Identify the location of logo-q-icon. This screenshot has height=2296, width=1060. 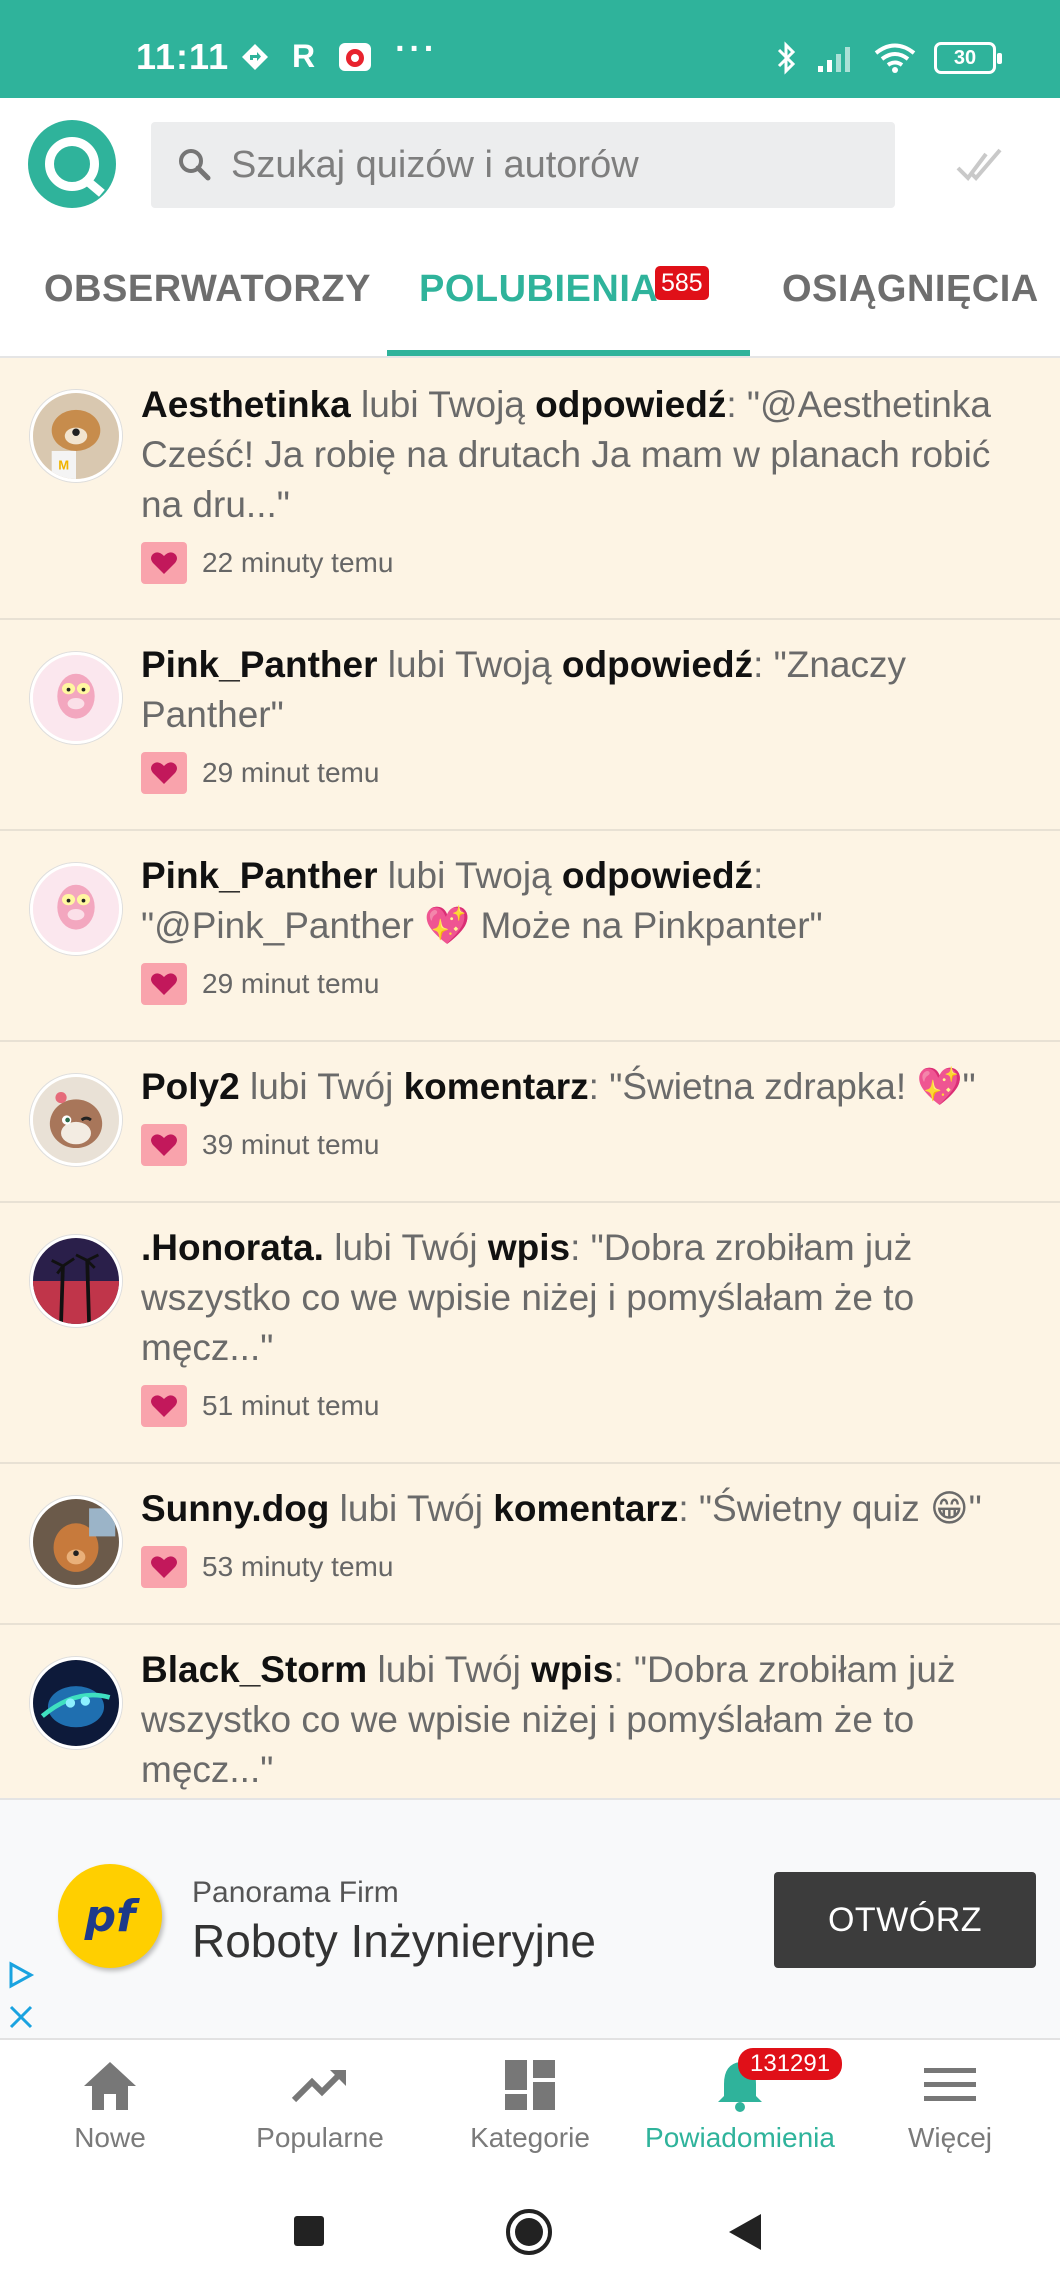
(72, 164).